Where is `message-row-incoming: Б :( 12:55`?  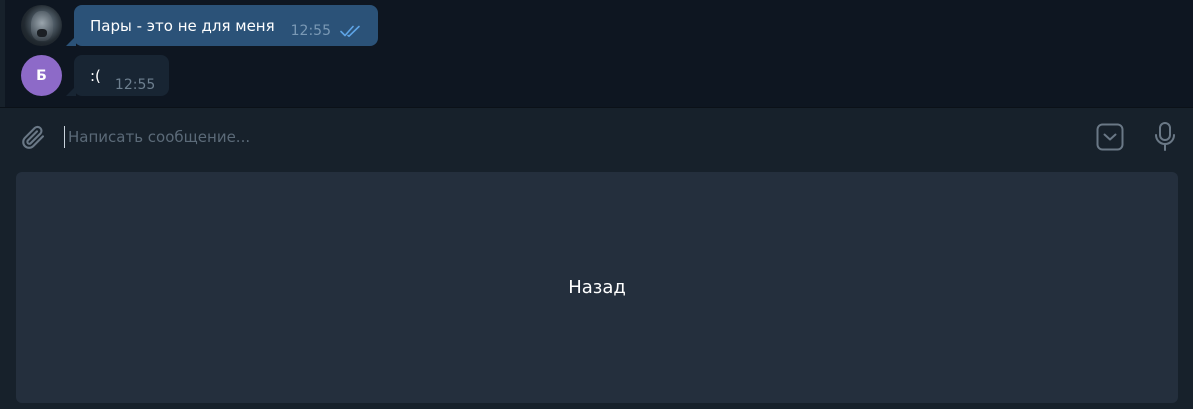
message-row-incoming: Б :( 12:55 is located at coordinates (300, 76).